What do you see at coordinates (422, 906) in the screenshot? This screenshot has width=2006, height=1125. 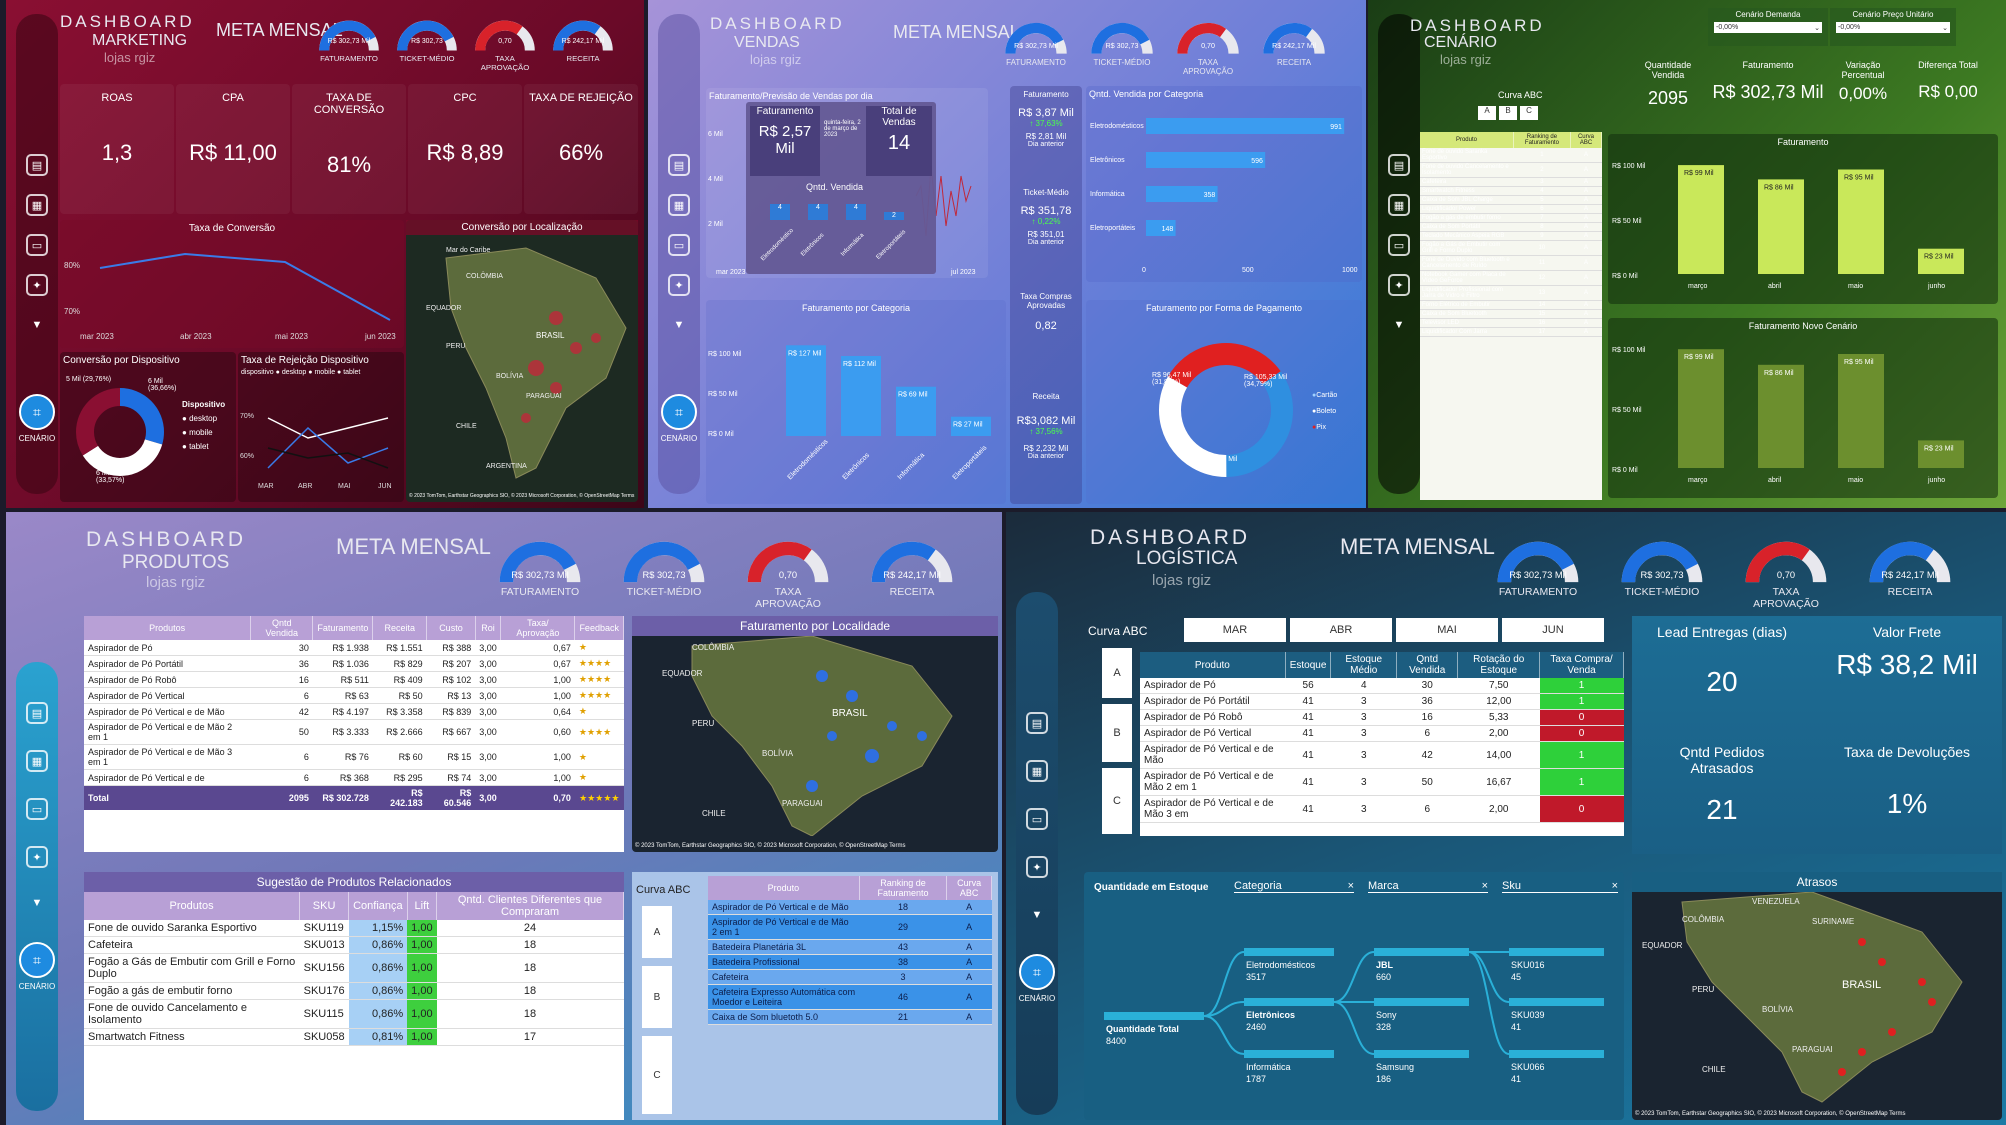 I see `column-header: Lift` at bounding box center [422, 906].